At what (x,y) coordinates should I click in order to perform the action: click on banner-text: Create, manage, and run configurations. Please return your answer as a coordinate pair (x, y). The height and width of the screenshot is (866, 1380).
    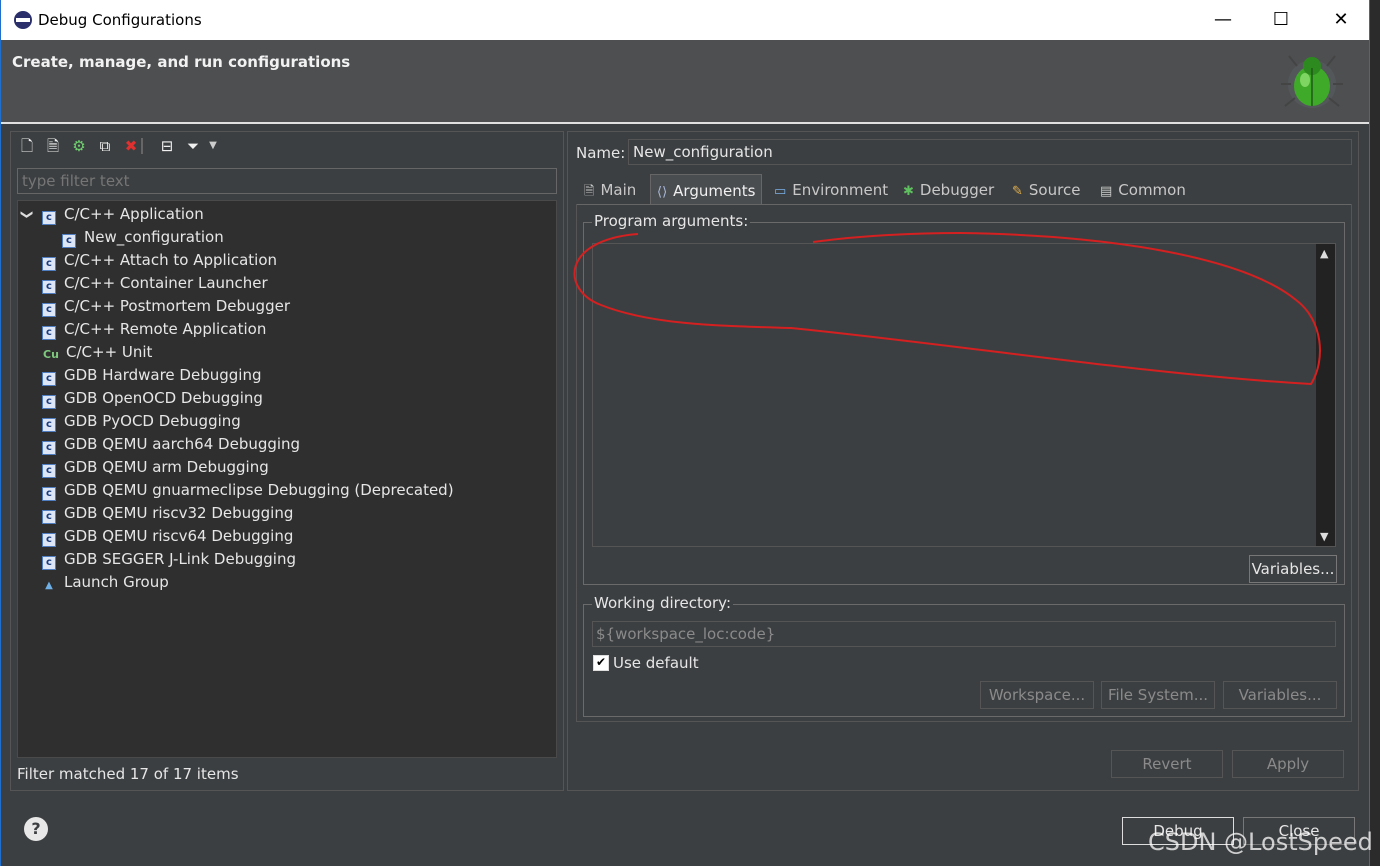
    Looking at the image, I should click on (181, 62).